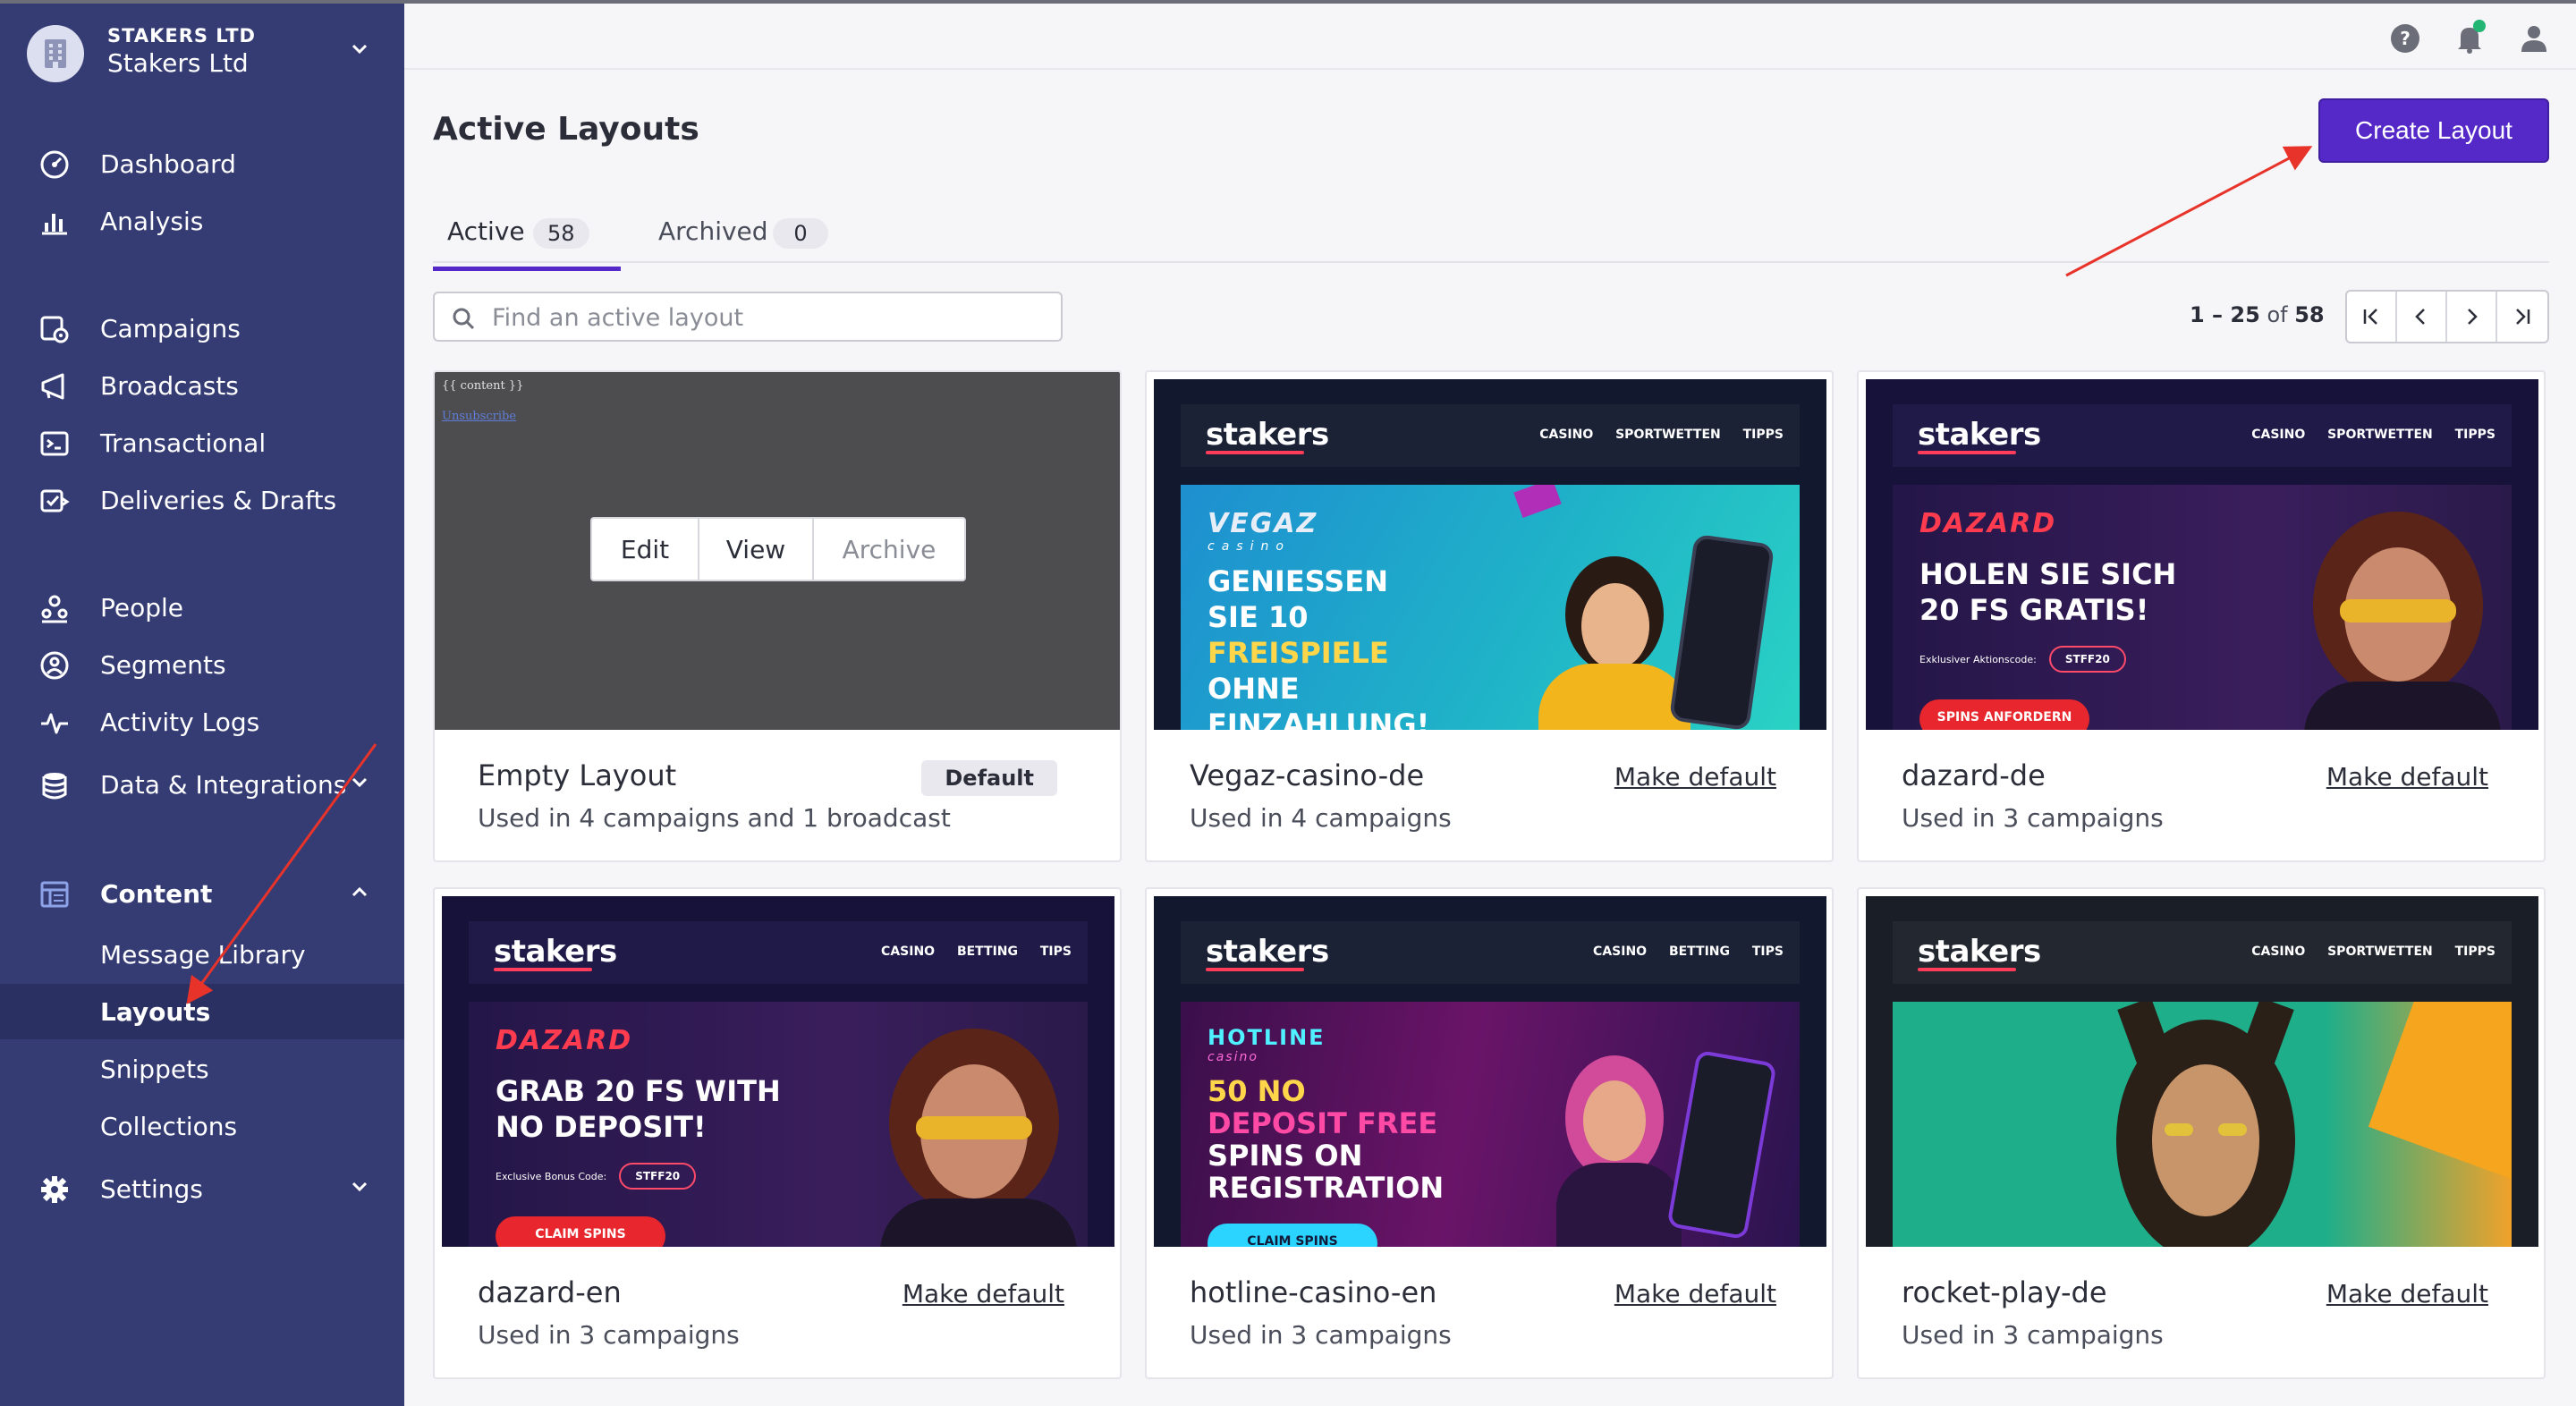 This screenshot has height=1406, width=2576. Describe the element at coordinates (1978, 660) in the screenshot. I see `code-label: Exklusiver Aktionscode:` at that location.